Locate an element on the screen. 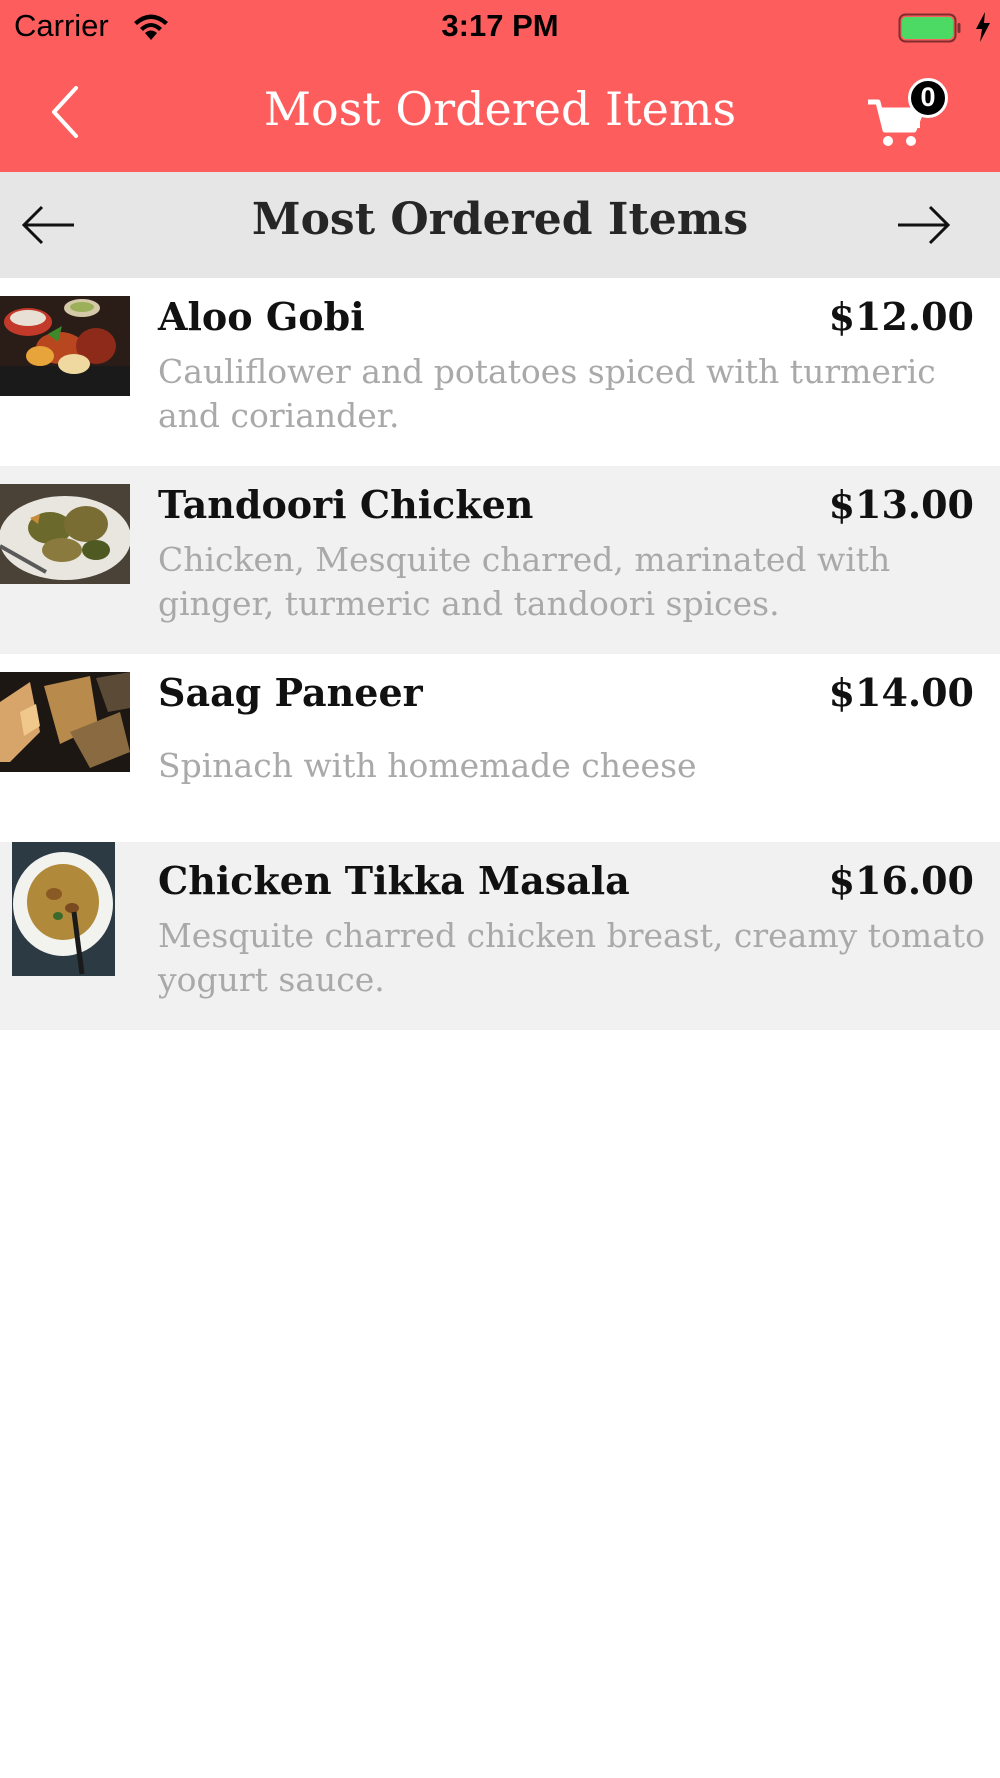  item-price: $16.00 is located at coordinates (901, 880).